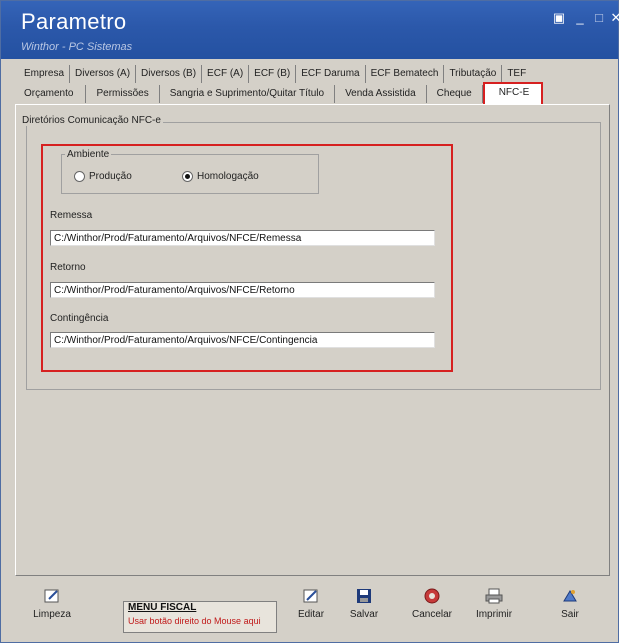  Describe the element at coordinates (381, 94) in the screenshot. I see `tab-venda-assistida: Venda Assistida` at that location.